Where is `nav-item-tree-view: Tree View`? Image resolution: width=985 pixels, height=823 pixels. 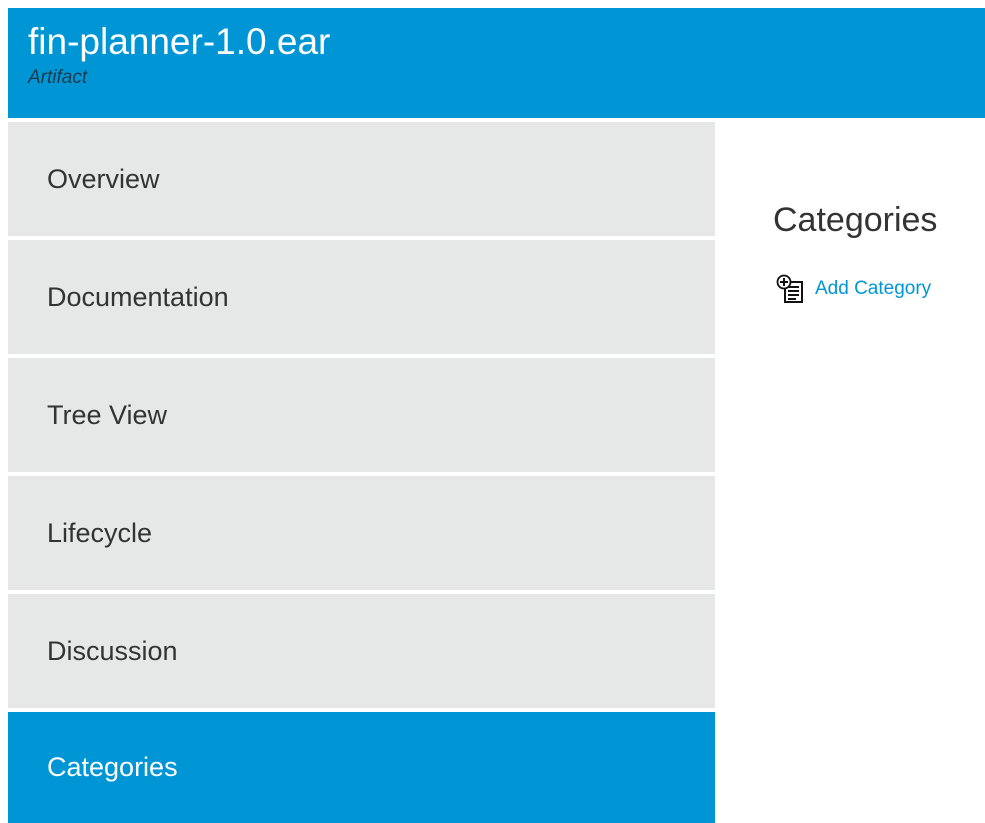
nav-item-tree-view: Tree View is located at coordinates (361, 415).